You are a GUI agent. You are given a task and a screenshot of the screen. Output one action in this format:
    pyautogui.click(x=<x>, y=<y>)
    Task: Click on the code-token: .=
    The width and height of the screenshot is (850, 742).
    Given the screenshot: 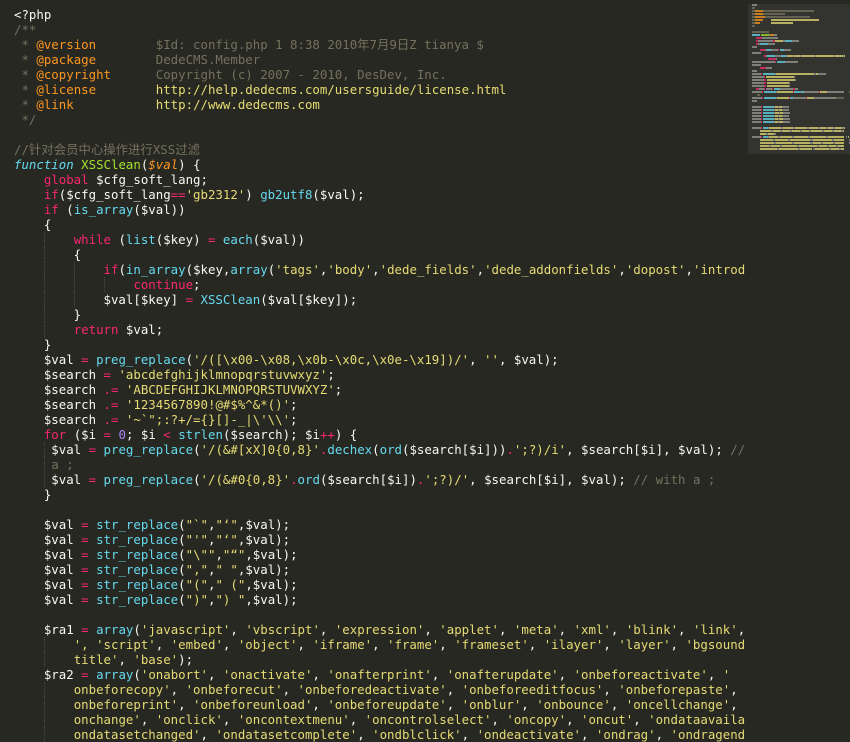 What is the action you would take?
    pyautogui.click(x=111, y=404)
    